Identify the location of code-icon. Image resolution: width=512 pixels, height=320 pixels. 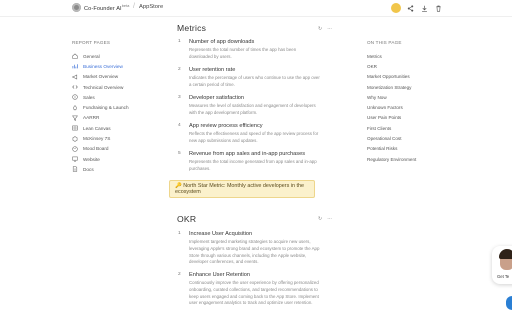
(75, 87).